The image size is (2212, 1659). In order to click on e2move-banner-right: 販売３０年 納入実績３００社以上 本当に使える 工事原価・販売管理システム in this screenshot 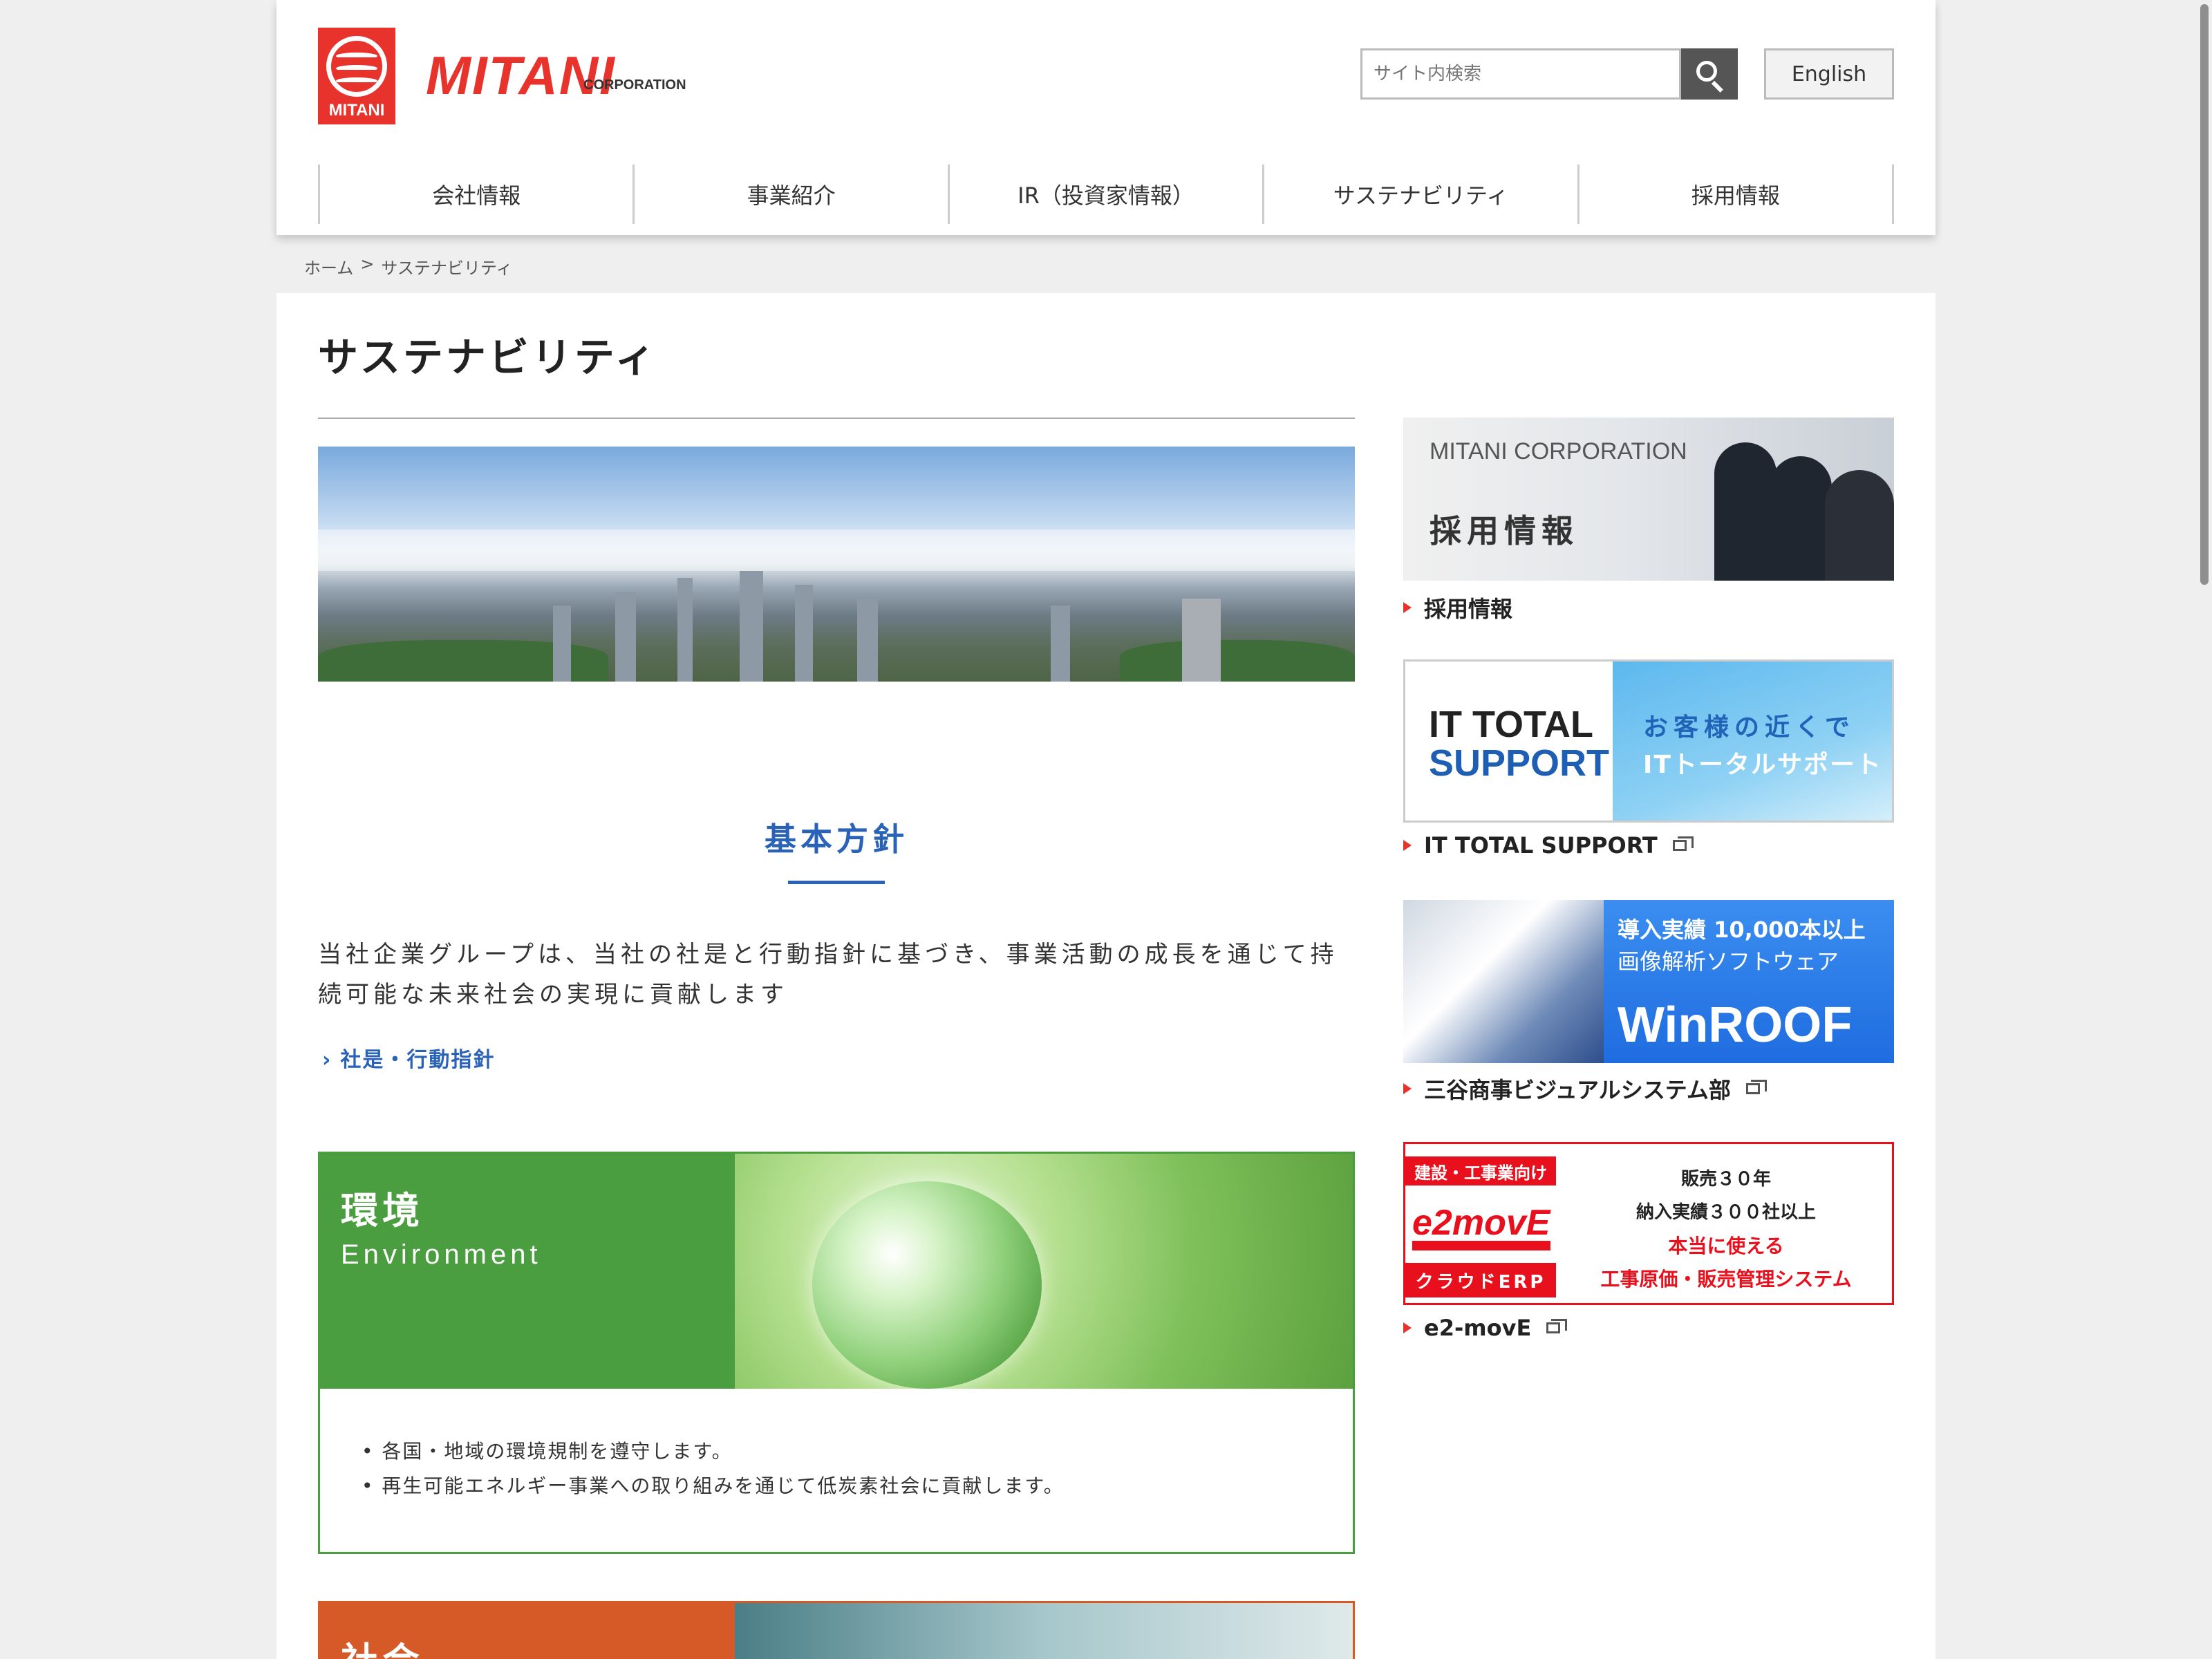, I will do `click(1724, 1223)`.